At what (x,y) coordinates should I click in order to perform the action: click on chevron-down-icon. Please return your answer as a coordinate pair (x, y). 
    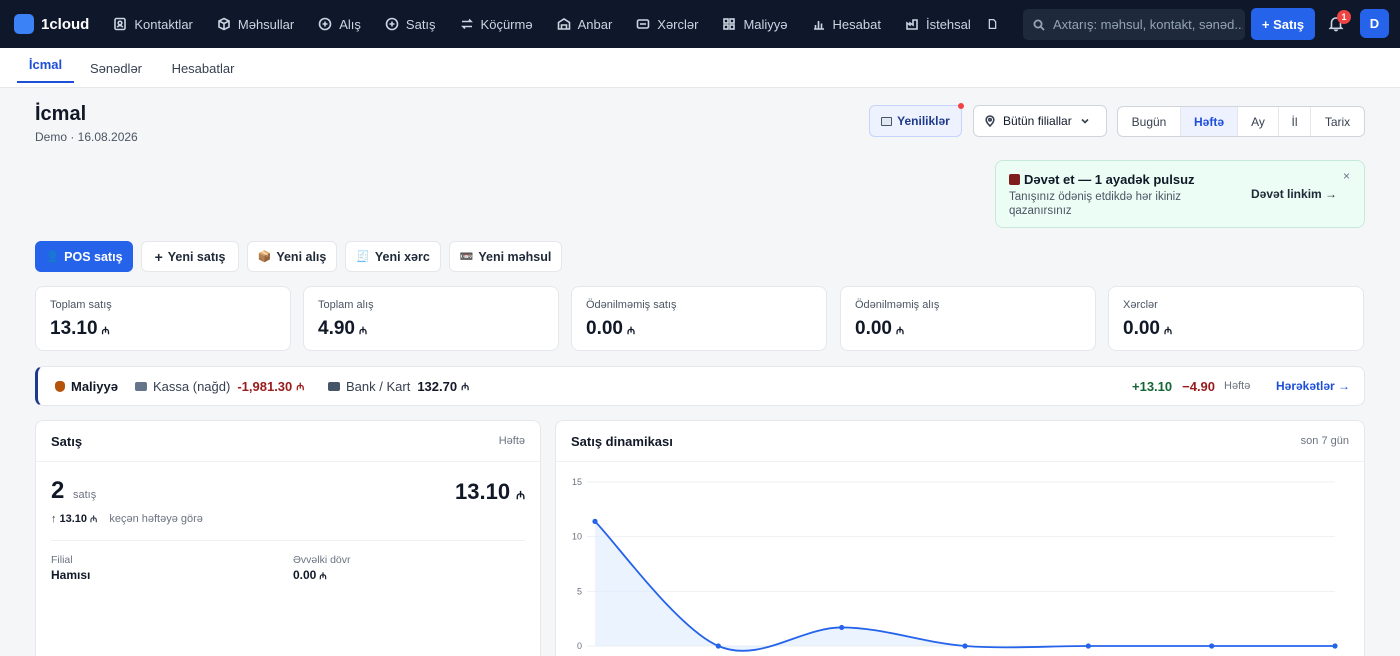
    Looking at the image, I should click on (1085, 121).